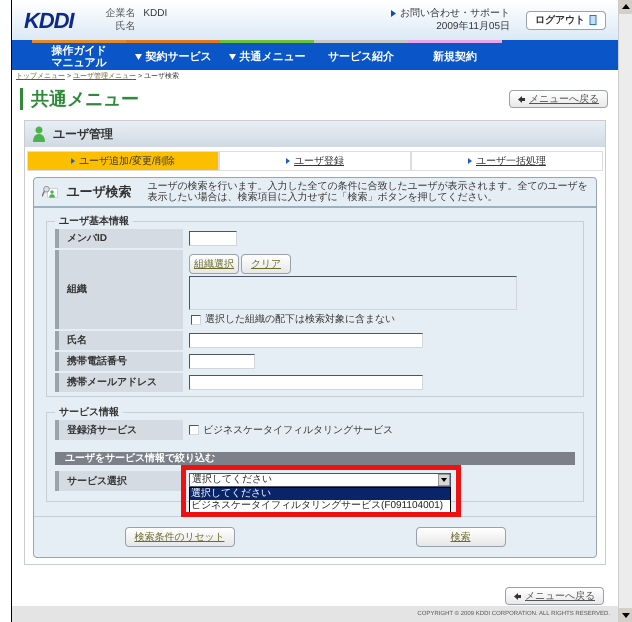 Image resolution: width=632 pixels, height=622 pixels. What do you see at coordinates (87, 239) in the screenshot?
I see `field-label: メンバID` at bounding box center [87, 239].